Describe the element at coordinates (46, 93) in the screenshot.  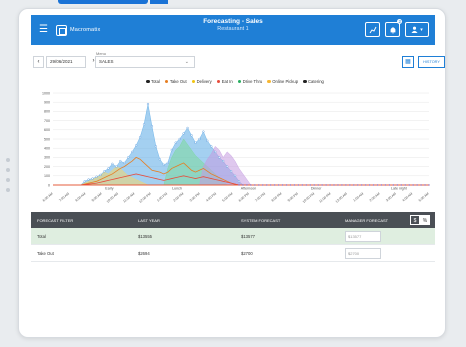
I see `y-tick-label: 1000` at that location.